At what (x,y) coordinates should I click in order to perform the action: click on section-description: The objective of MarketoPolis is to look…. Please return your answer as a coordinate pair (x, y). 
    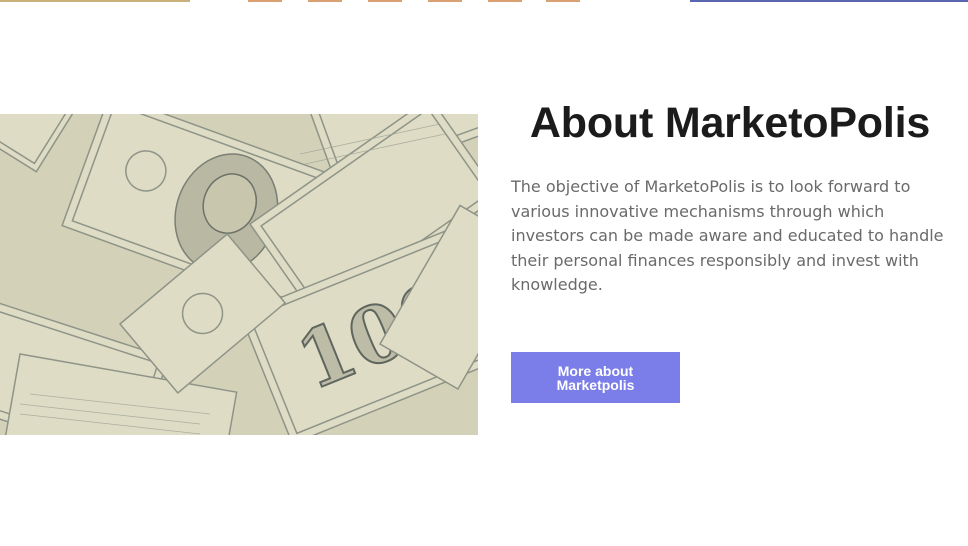
    Looking at the image, I should click on (727, 235).